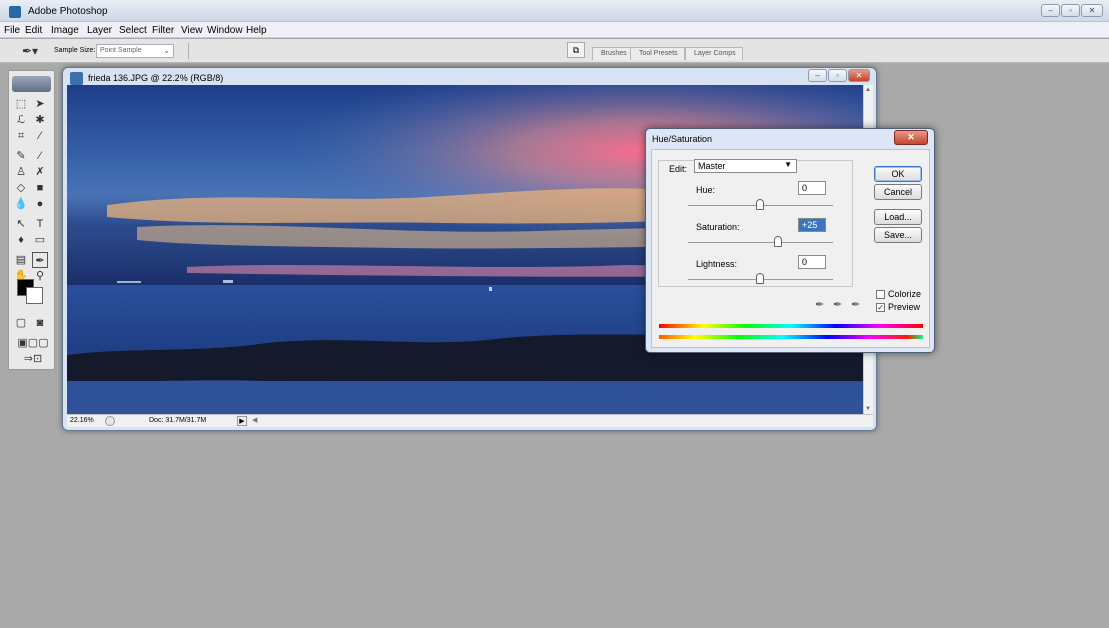  Describe the element at coordinates (760, 278) in the screenshot. I see `lightness-slider-thumb` at that location.